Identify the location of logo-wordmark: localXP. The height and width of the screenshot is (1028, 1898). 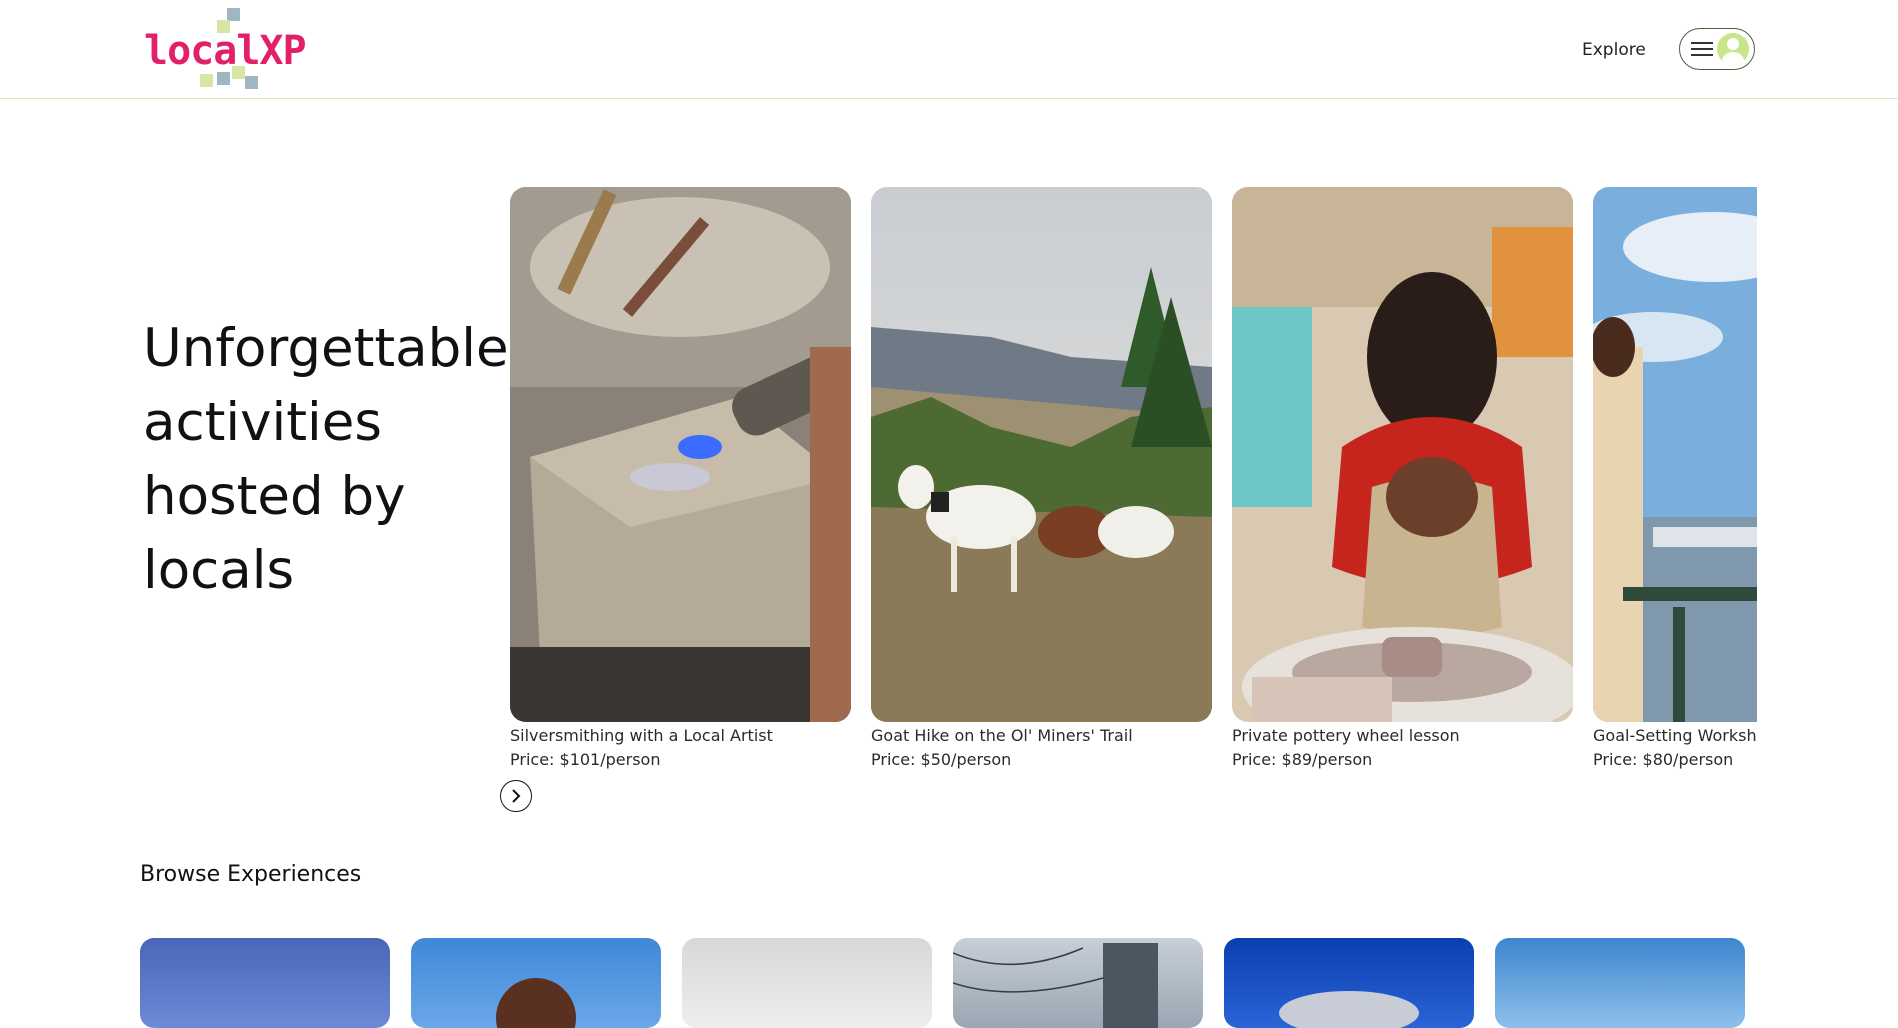
(225, 51).